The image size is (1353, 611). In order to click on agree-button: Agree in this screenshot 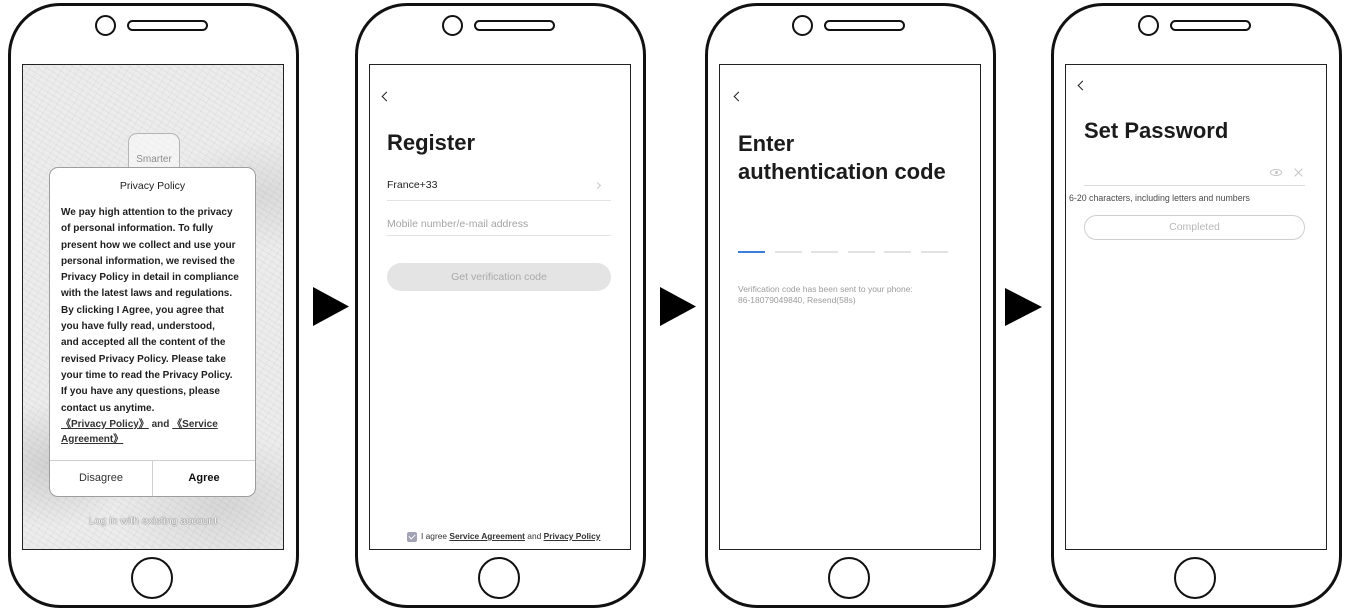, I will do `click(203, 478)`.